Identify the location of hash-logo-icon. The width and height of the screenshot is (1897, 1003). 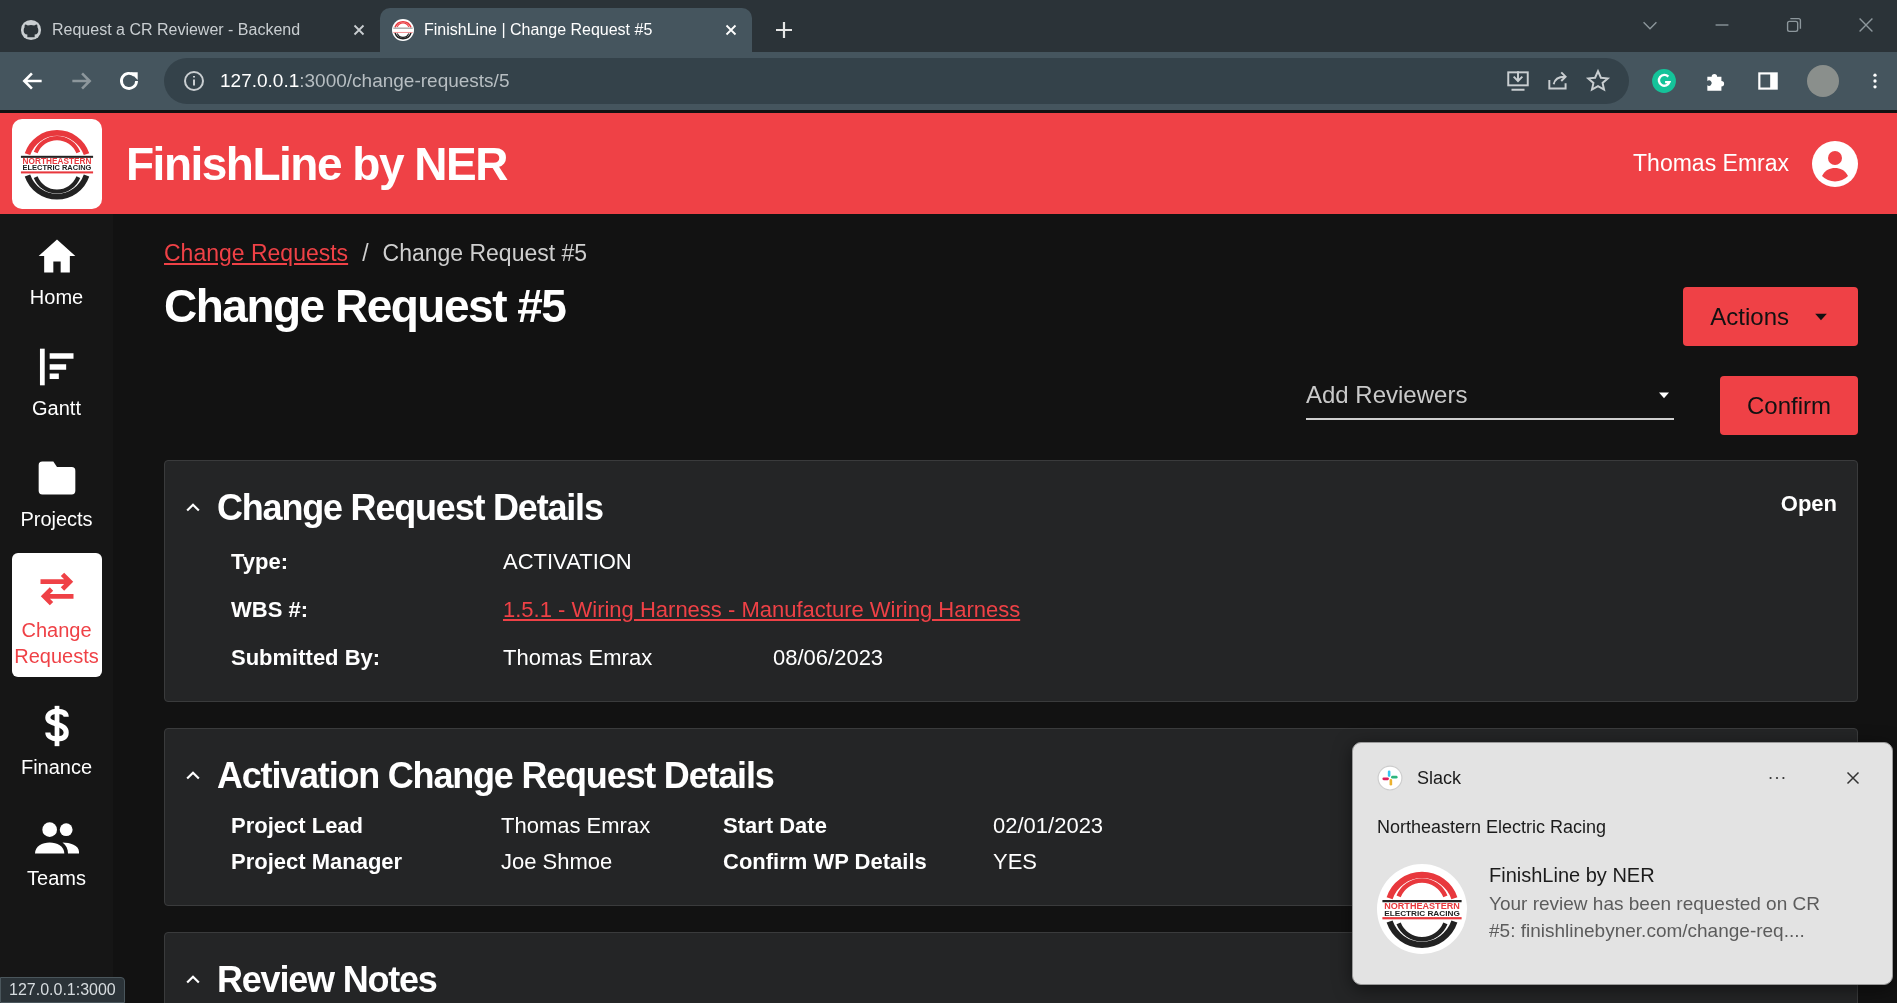
(1390, 778).